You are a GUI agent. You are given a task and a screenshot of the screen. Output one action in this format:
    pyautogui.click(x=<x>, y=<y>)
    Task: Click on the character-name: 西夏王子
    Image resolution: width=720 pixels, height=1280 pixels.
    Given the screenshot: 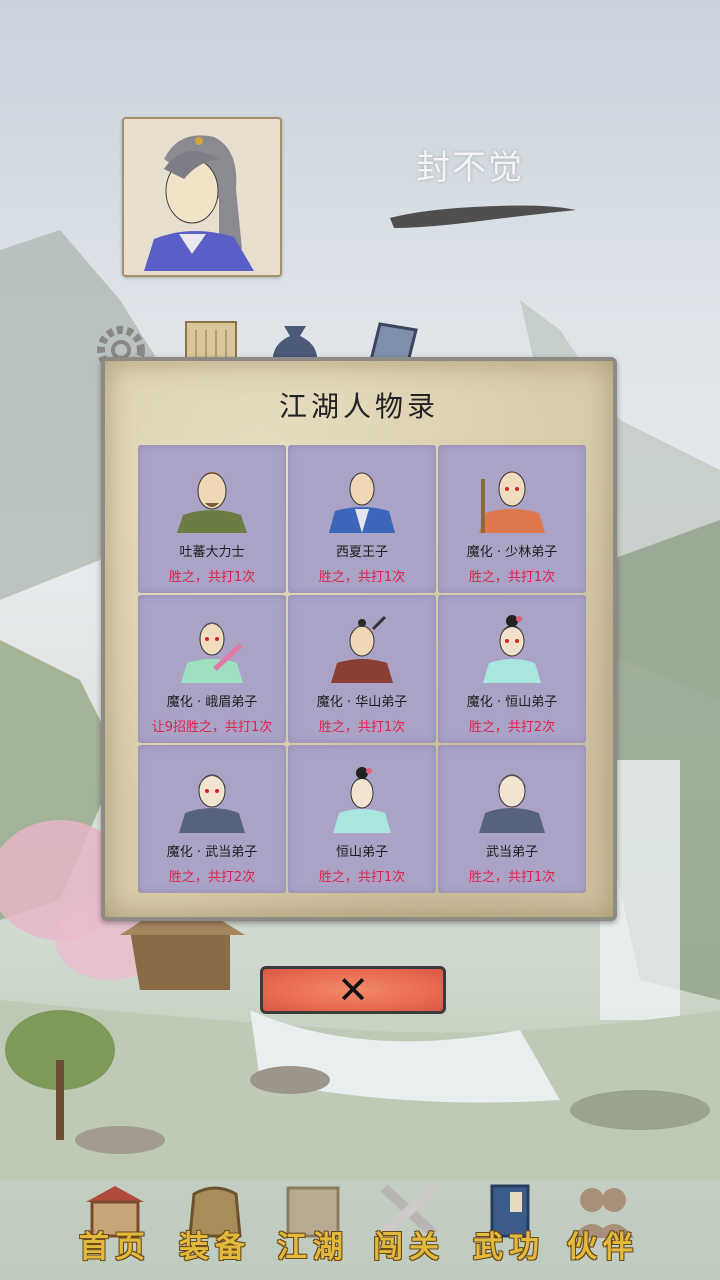 What is the action you would take?
    pyautogui.click(x=361, y=552)
    